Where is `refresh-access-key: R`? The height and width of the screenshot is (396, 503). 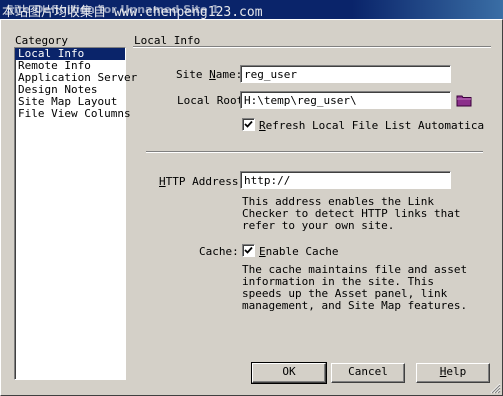
refresh-access-key: R is located at coordinates (262, 125).